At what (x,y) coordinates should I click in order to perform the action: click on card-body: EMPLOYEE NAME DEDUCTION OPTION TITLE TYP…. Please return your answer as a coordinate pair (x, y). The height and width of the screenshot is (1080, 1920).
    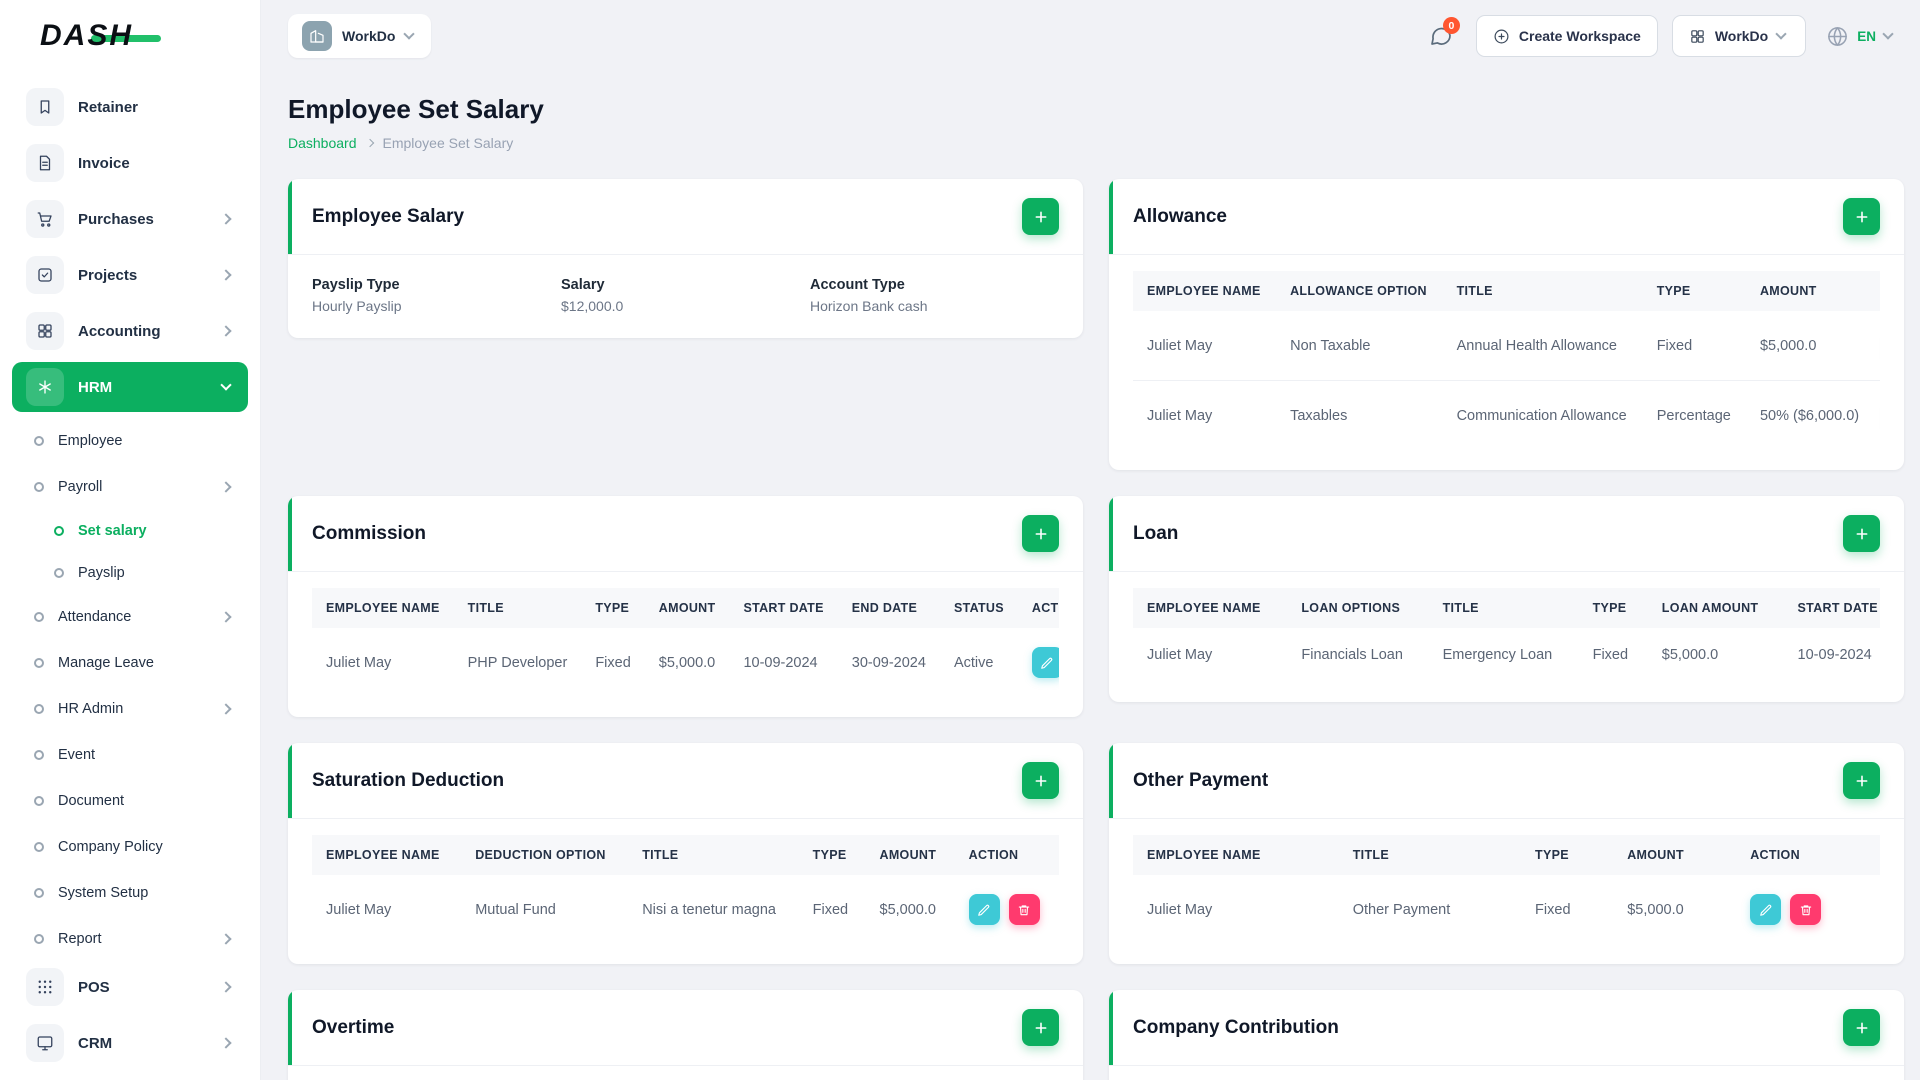
    Looking at the image, I should click on (685, 891).